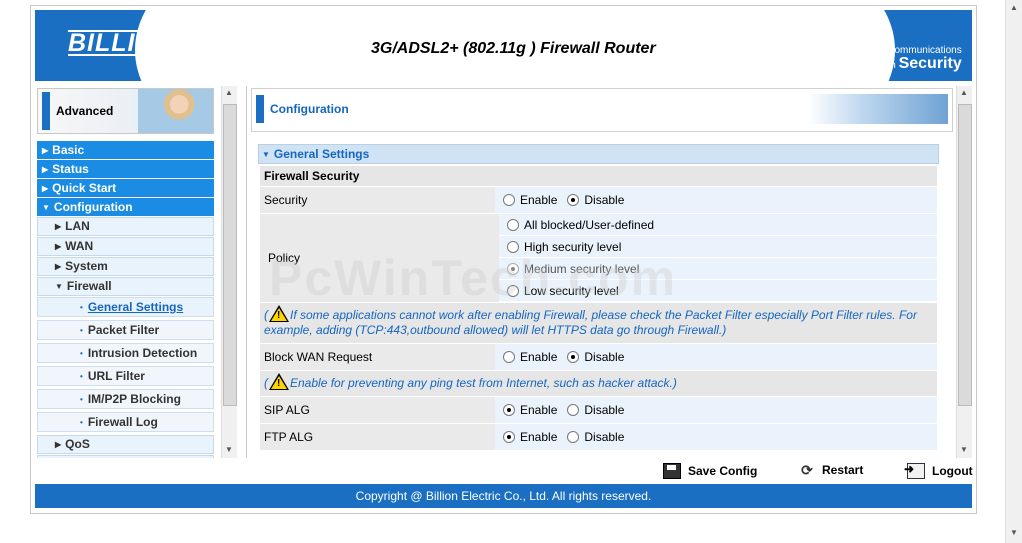  What do you see at coordinates (321, 154) in the screenshot?
I see `section-title: General Settings` at bounding box center [321, 154].